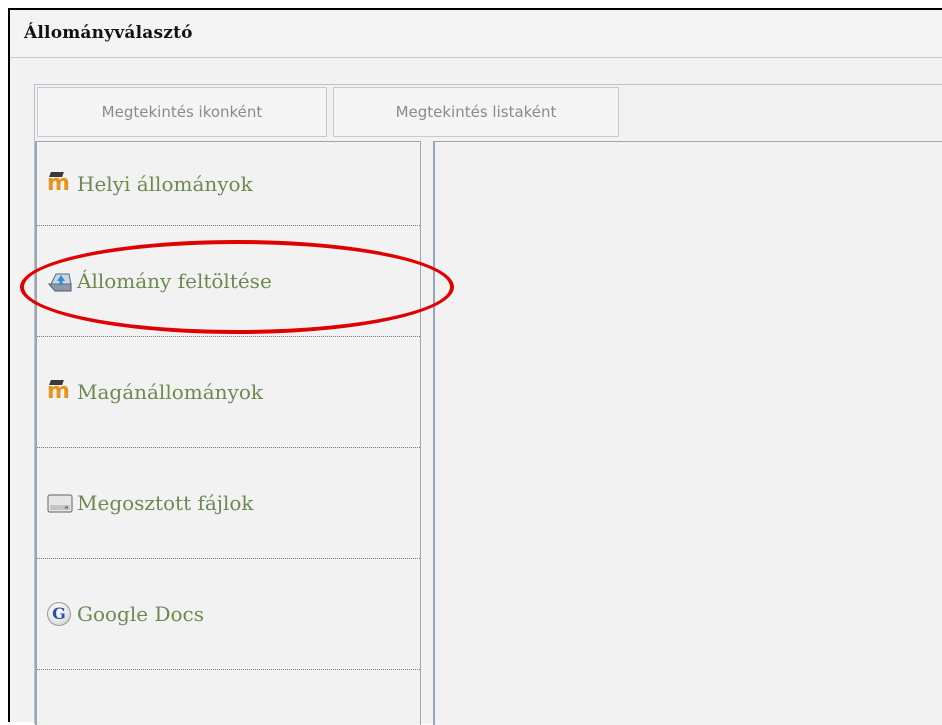 The image size is (942, 725). What do you see at coordinates (59, 614) in the screenshot?
I see `google-icon: G` at bounding box center [59, 614].